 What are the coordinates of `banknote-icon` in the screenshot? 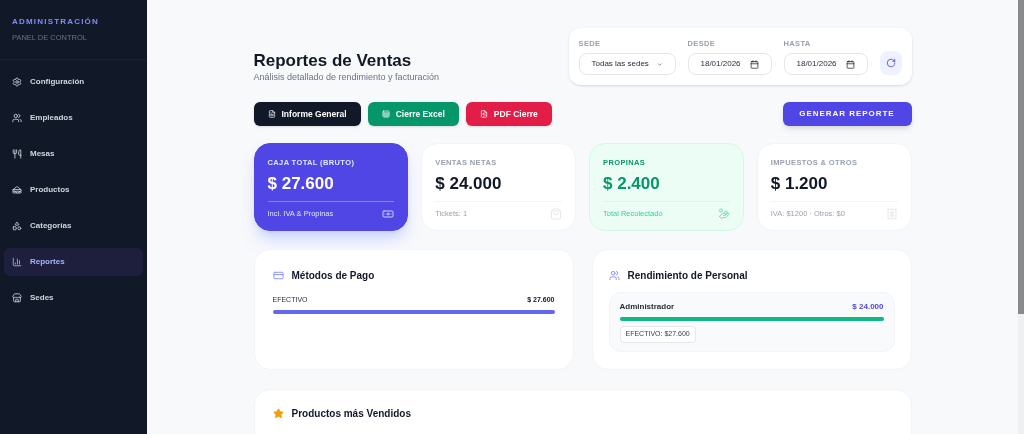 It's located at (388, 214).